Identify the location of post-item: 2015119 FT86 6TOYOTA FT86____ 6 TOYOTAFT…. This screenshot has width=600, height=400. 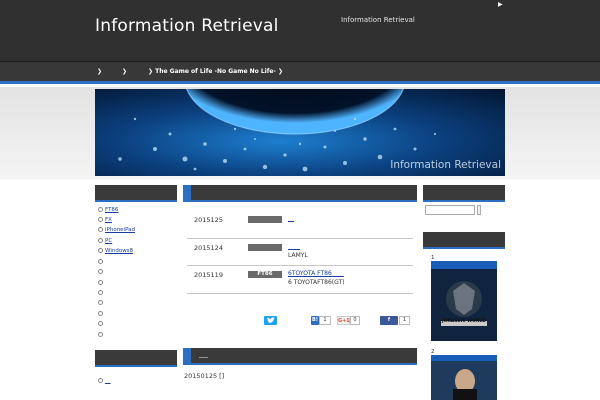
(300, 280).